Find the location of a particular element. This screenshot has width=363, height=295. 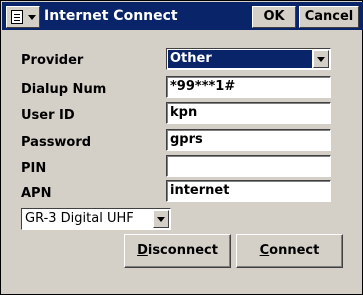

dialup-label: Dialup Num is located at coordinates (64, 89).